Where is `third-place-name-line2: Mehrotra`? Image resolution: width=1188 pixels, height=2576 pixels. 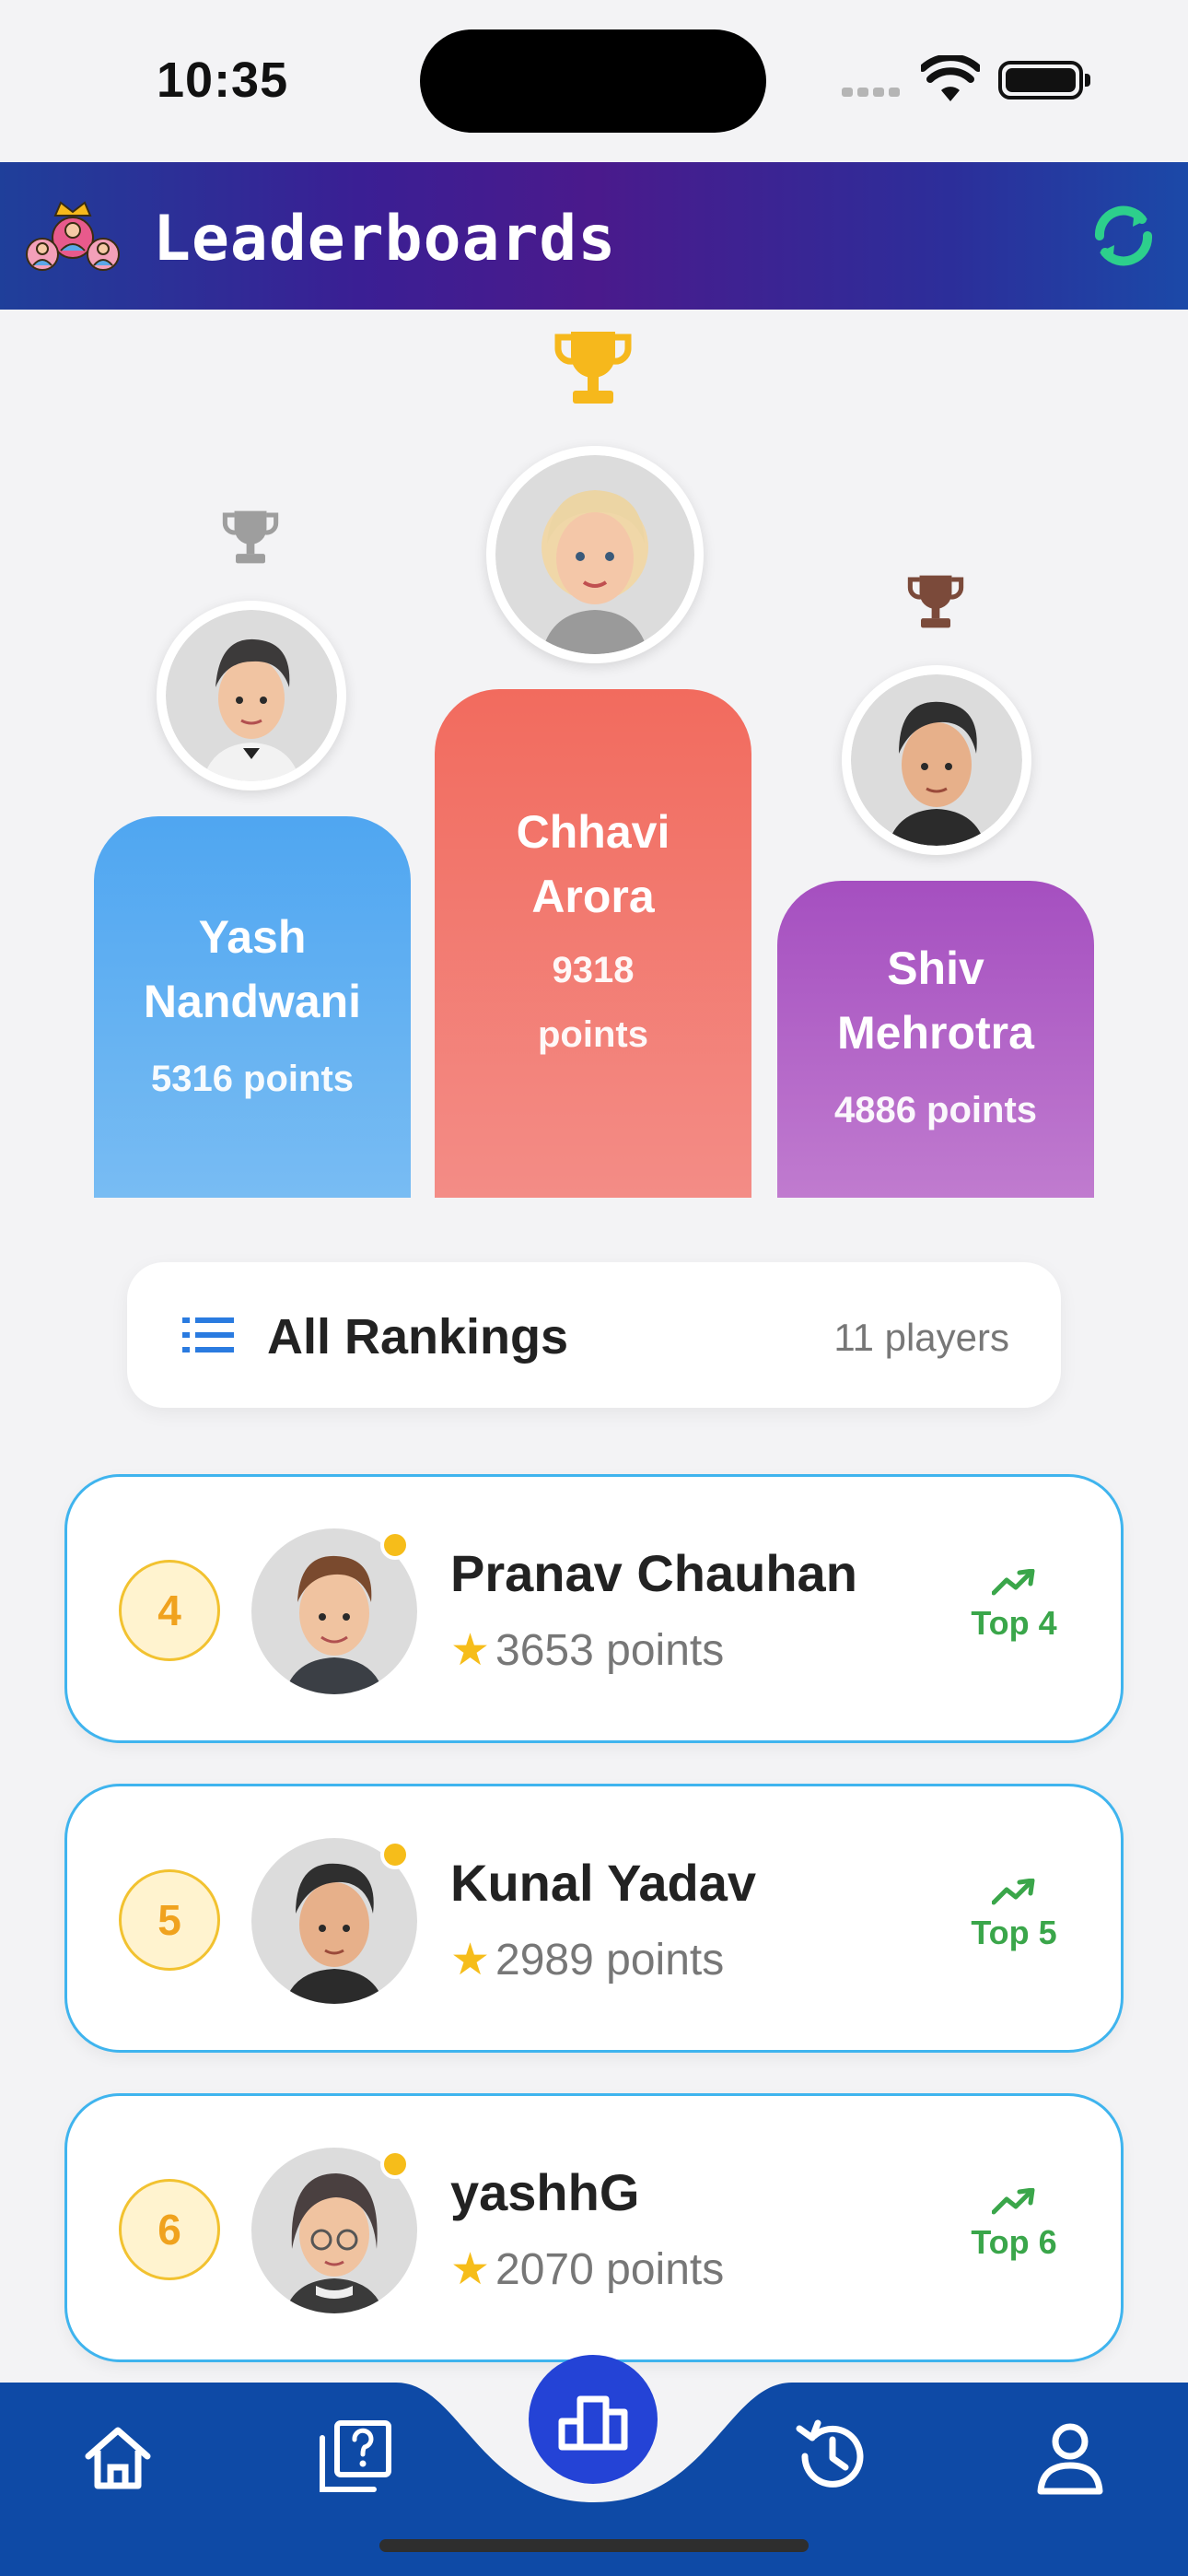 third-place-name-line2: Mehrotra is located at coordinates (935, 1033).